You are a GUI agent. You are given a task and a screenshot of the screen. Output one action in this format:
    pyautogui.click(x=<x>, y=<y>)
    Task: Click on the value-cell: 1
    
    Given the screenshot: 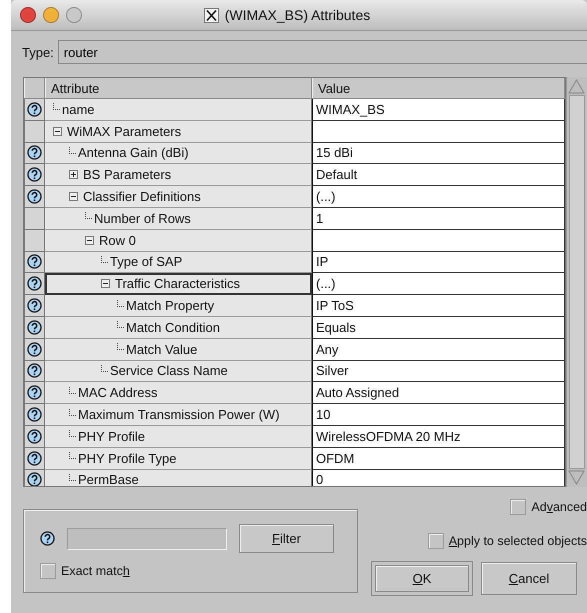 What is the action you would take?
    pyautogui.click(x=438, y=219)
    